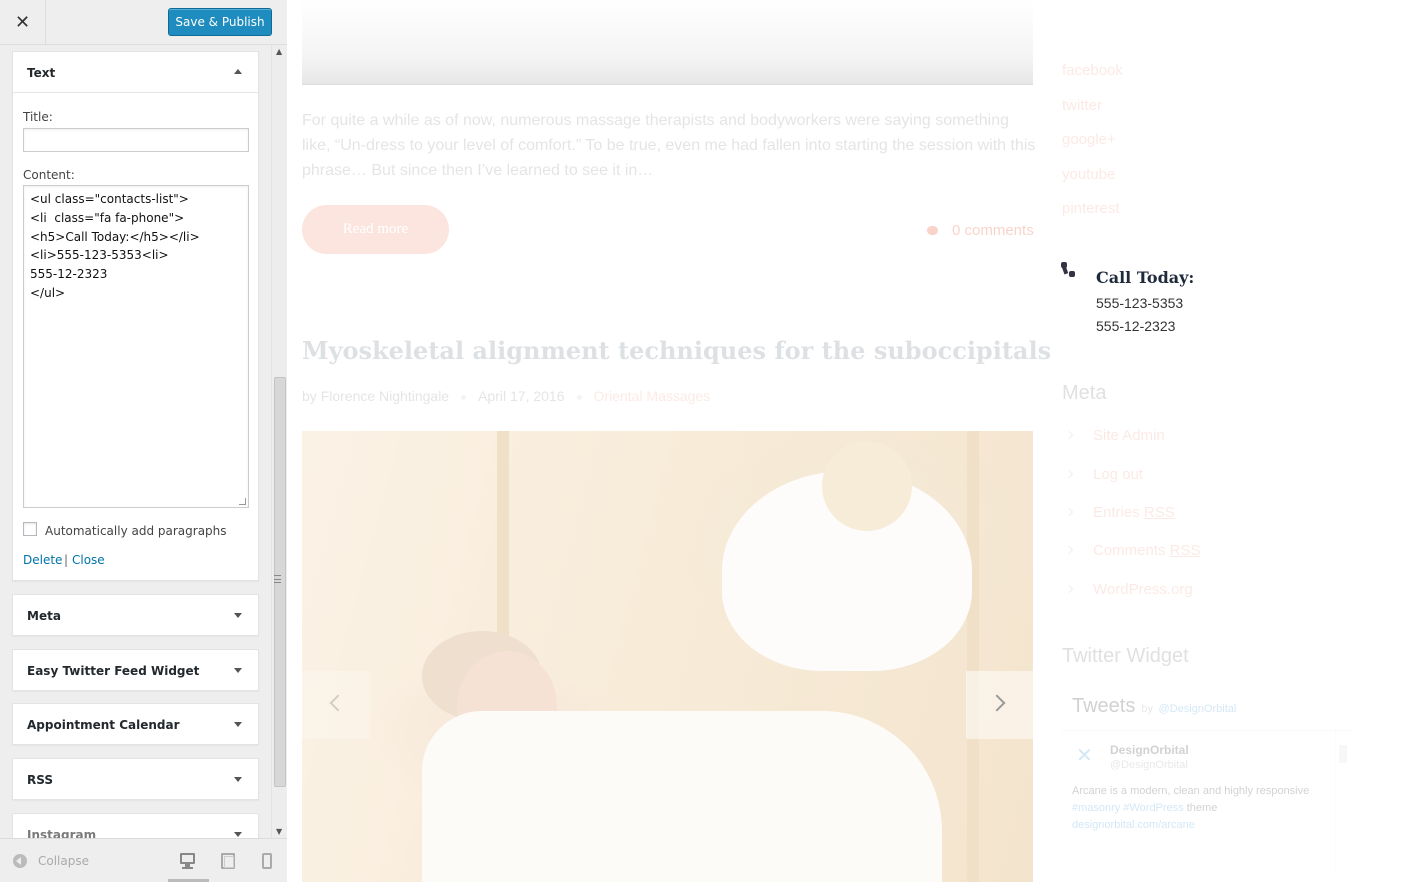 The width and height of the screenshot is (1427, 882). Describe the element at coordinates (1114, 435) in the screenshot. I see `meta-site-admin-link: Site Admin` at that location.